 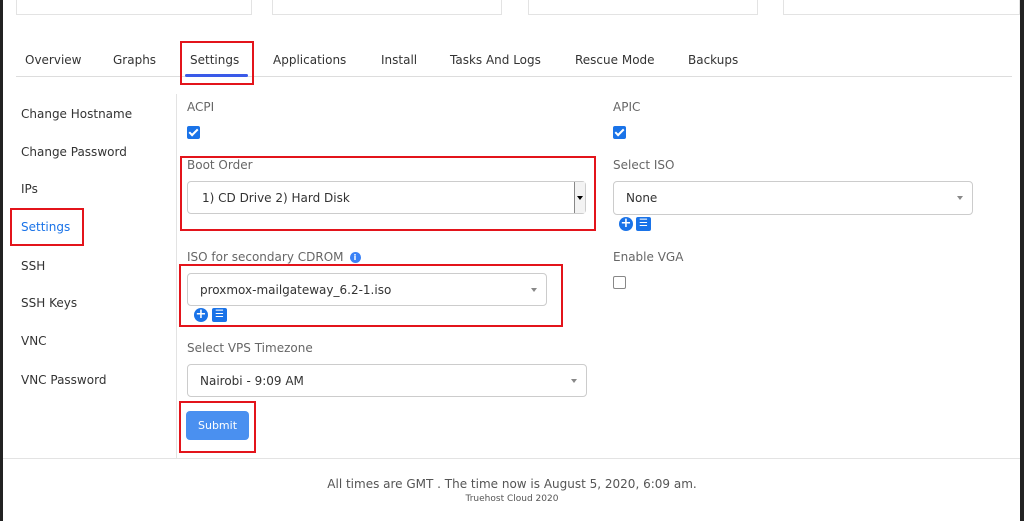 I want to click on sidebar-item-ssh-keys: SSH Keys, so click(x=49, y=303).